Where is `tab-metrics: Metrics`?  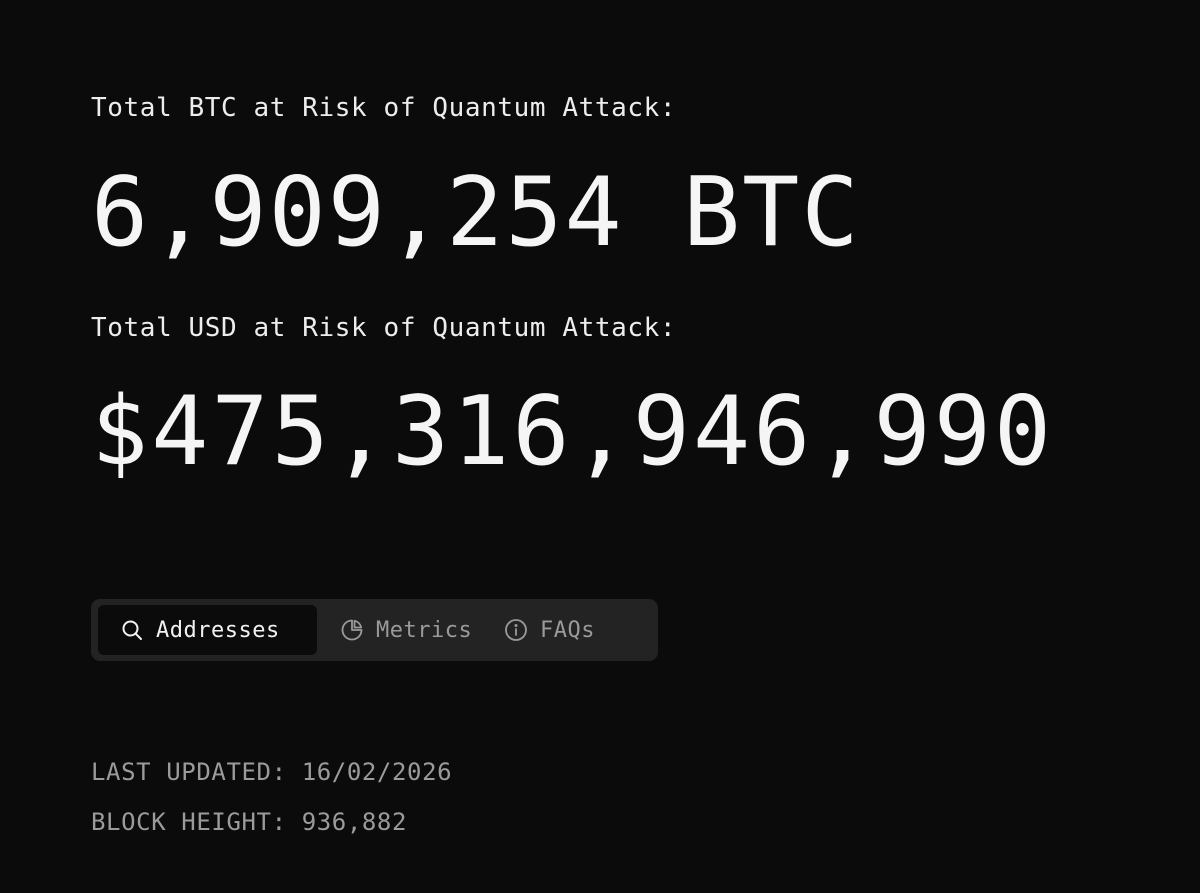
tab-metrics: Metrics is located at coordinates (402, 630).